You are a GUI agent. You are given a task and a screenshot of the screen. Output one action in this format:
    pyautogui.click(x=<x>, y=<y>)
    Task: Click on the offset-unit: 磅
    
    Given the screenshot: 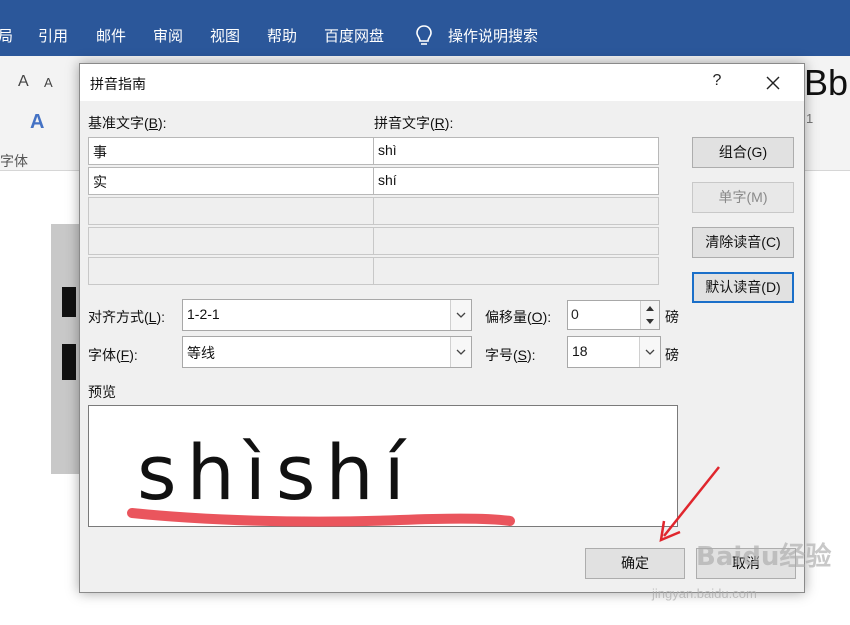 What is the action you would take?
    pyautogui.click(x=672, y=317)
    